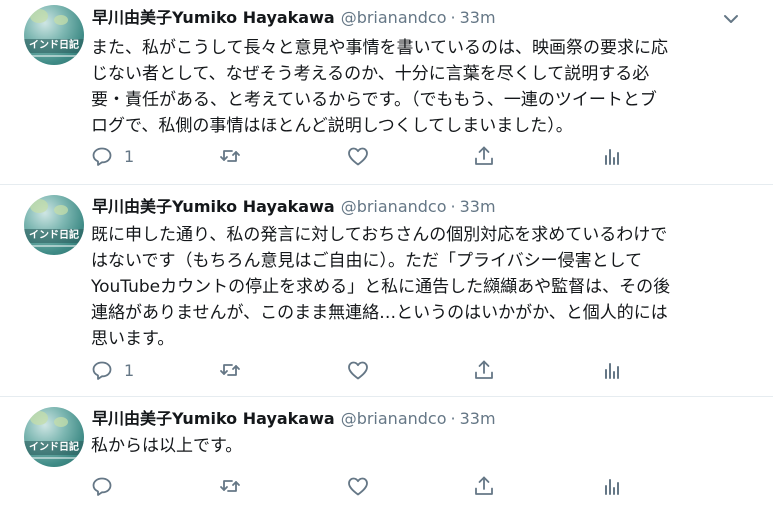 This screenshot has width=773, height=518. I want to click on tweet-text: 私からは以上です。, so click(423, 446).